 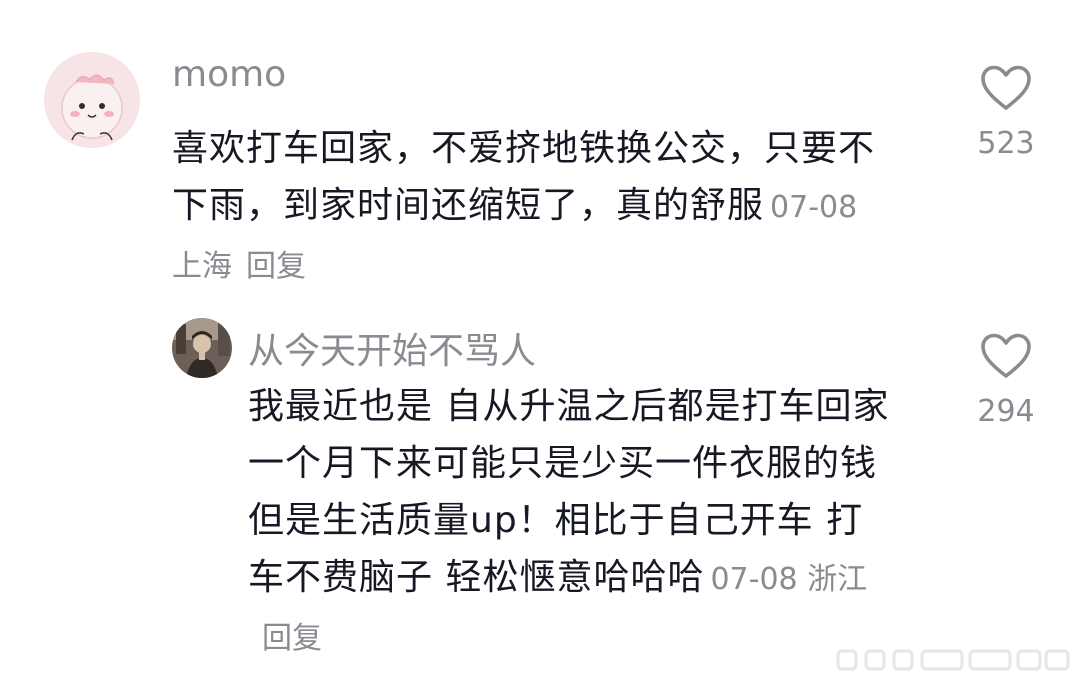 What do you see at coordinates (229, 74) in the screenshot?
I see `comment-username: momo` at bounding box center [229, 74].